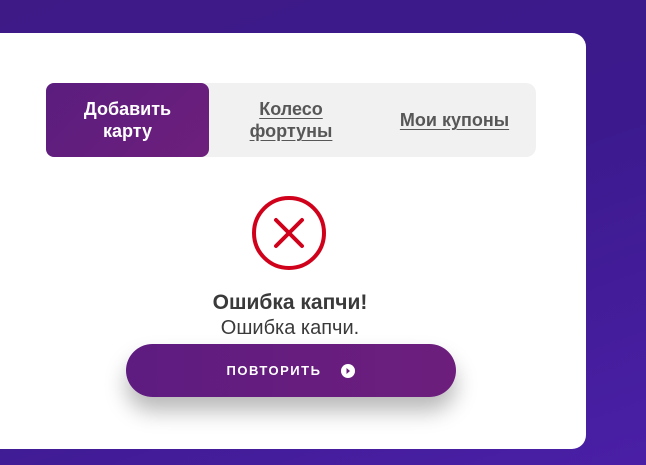 Image resolution: width=646 pixels, height=465 pixels. What do you see at coordinates (291, 109) in the screenshot?
I see `tab-wheel-label-line1: Колесо` at bounding box center [291, 109].